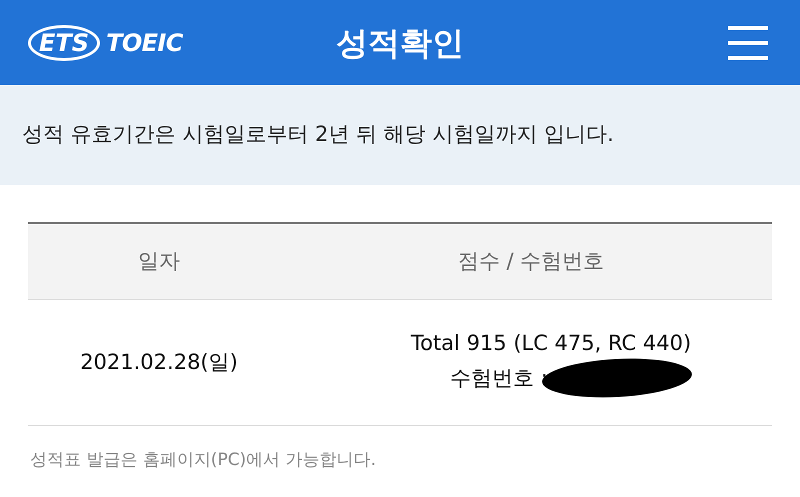  I want to click on notice-text: 성적 유효기간은 시험일로부터 2년 뒤 해당 시험일까지 입니다., so click(318, 134).